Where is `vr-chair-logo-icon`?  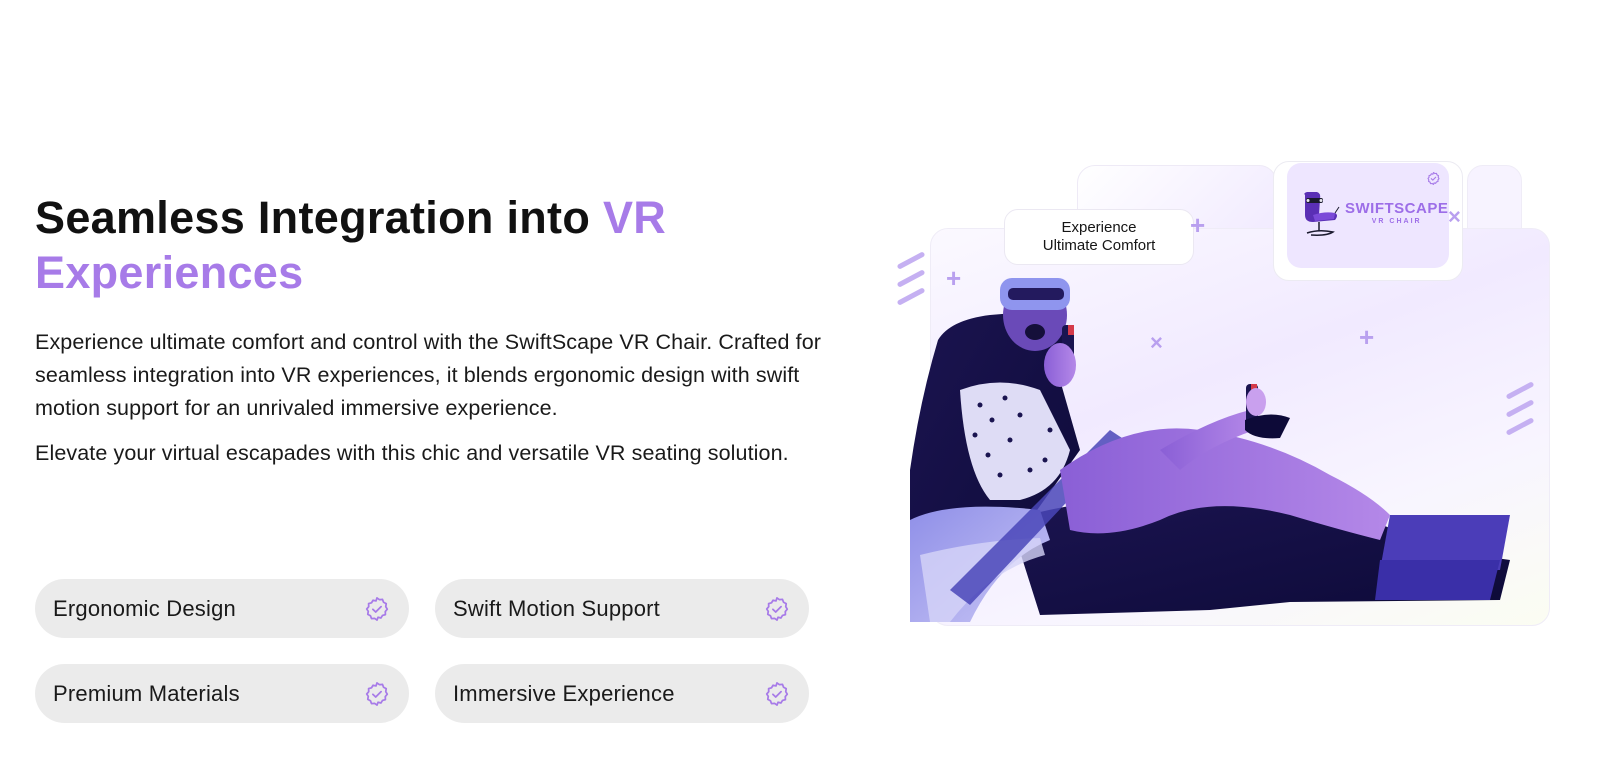
vr-chair-logo-icon is located at coordinates (1322, 214).